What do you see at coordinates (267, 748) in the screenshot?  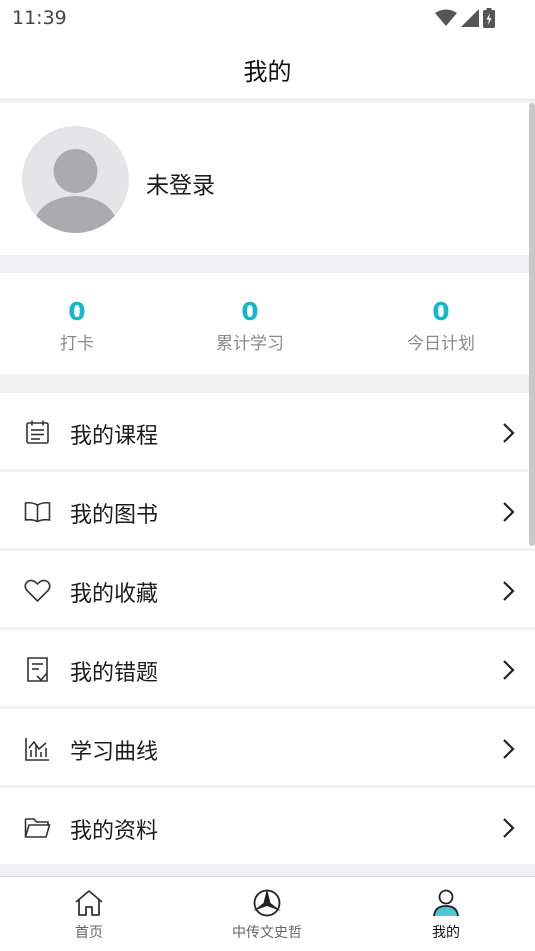 I see `menu-item-learning-curve: 学习曲线` at bounding box center [267, 748].